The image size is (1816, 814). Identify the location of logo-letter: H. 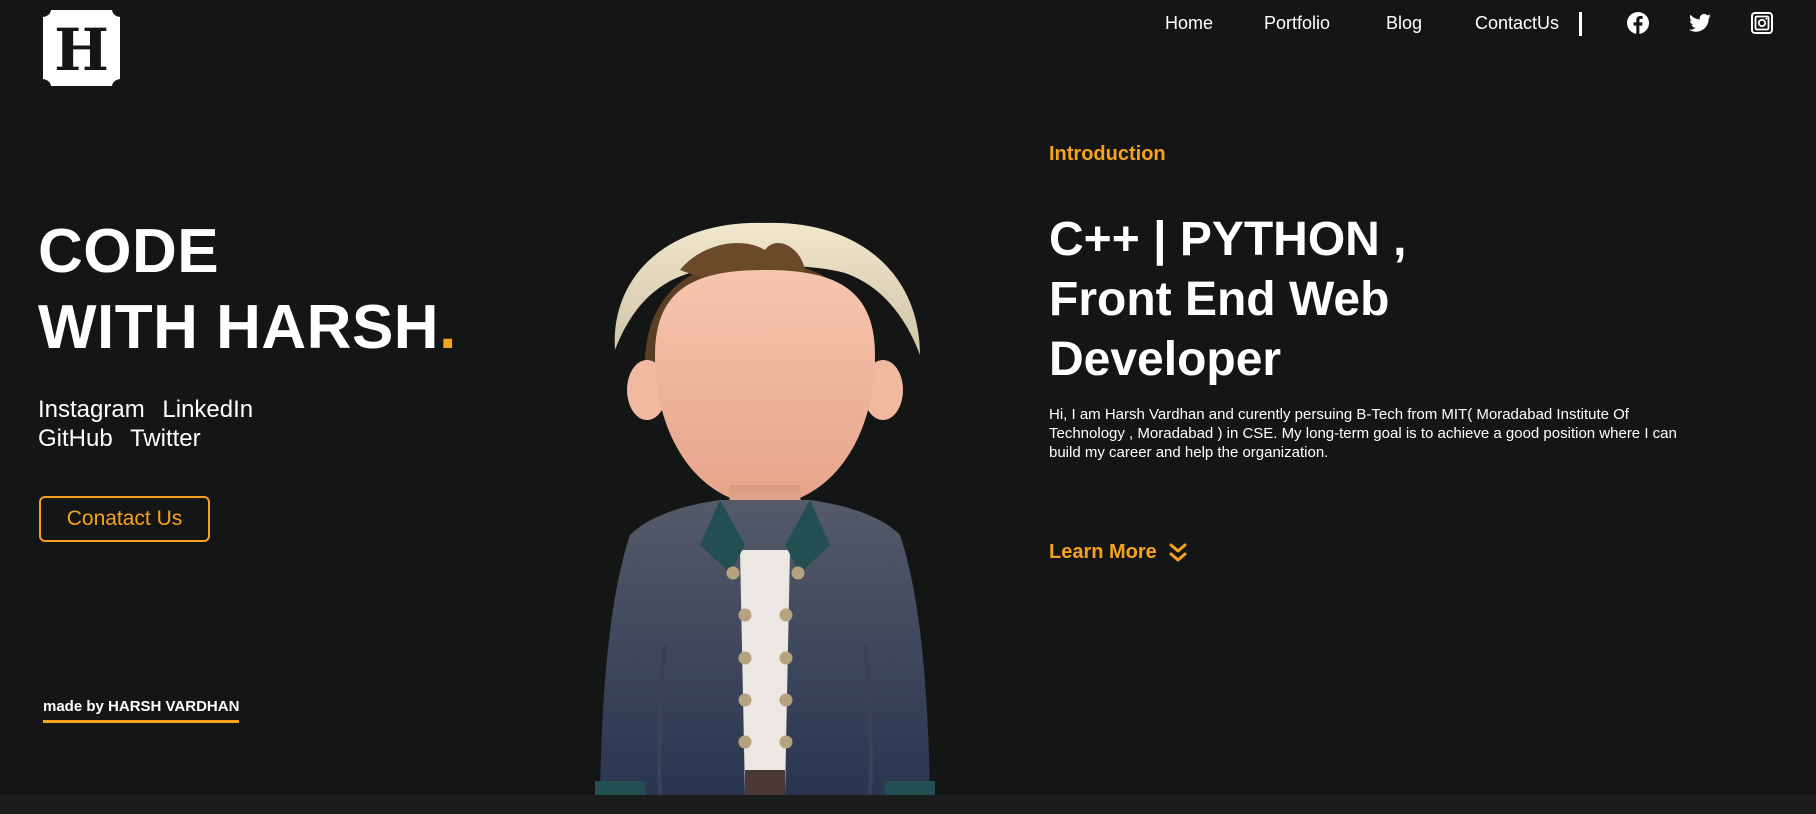
(81, 50).